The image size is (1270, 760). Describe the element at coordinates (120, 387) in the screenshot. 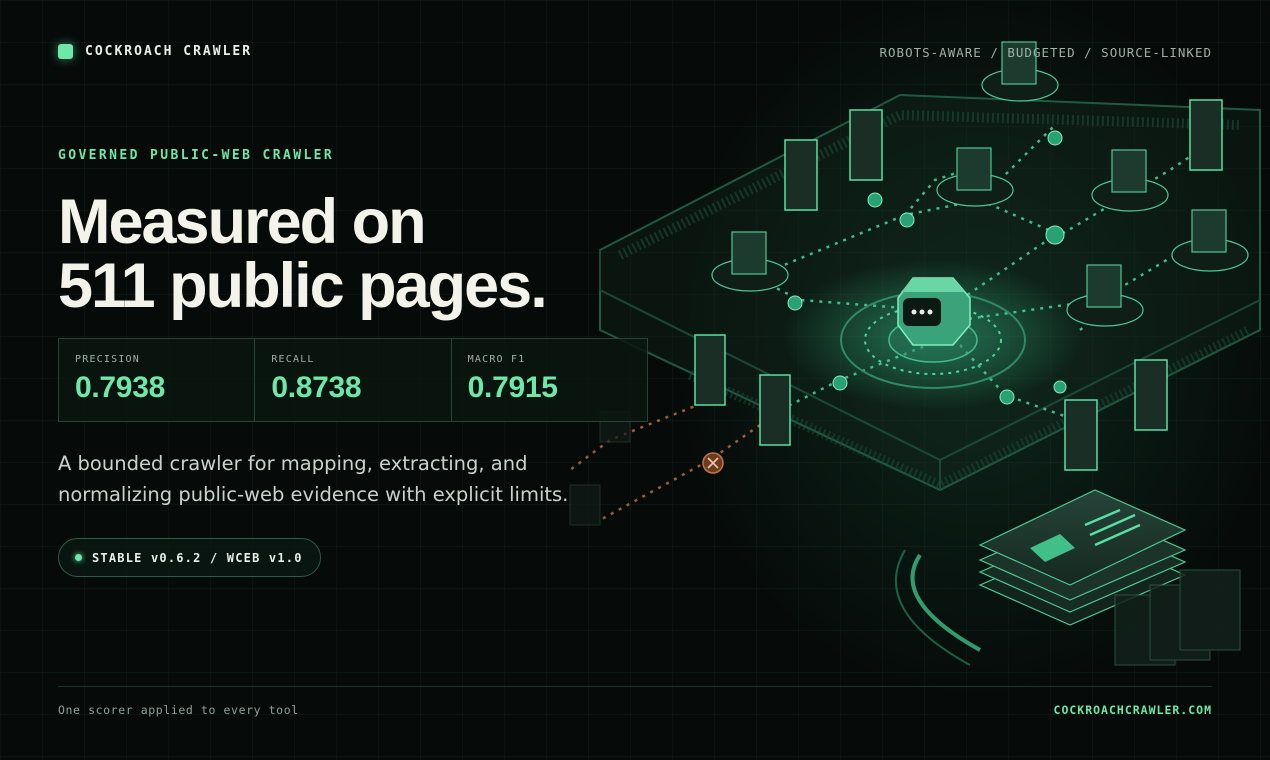

I see `metric-value: 0.7938` at that location.